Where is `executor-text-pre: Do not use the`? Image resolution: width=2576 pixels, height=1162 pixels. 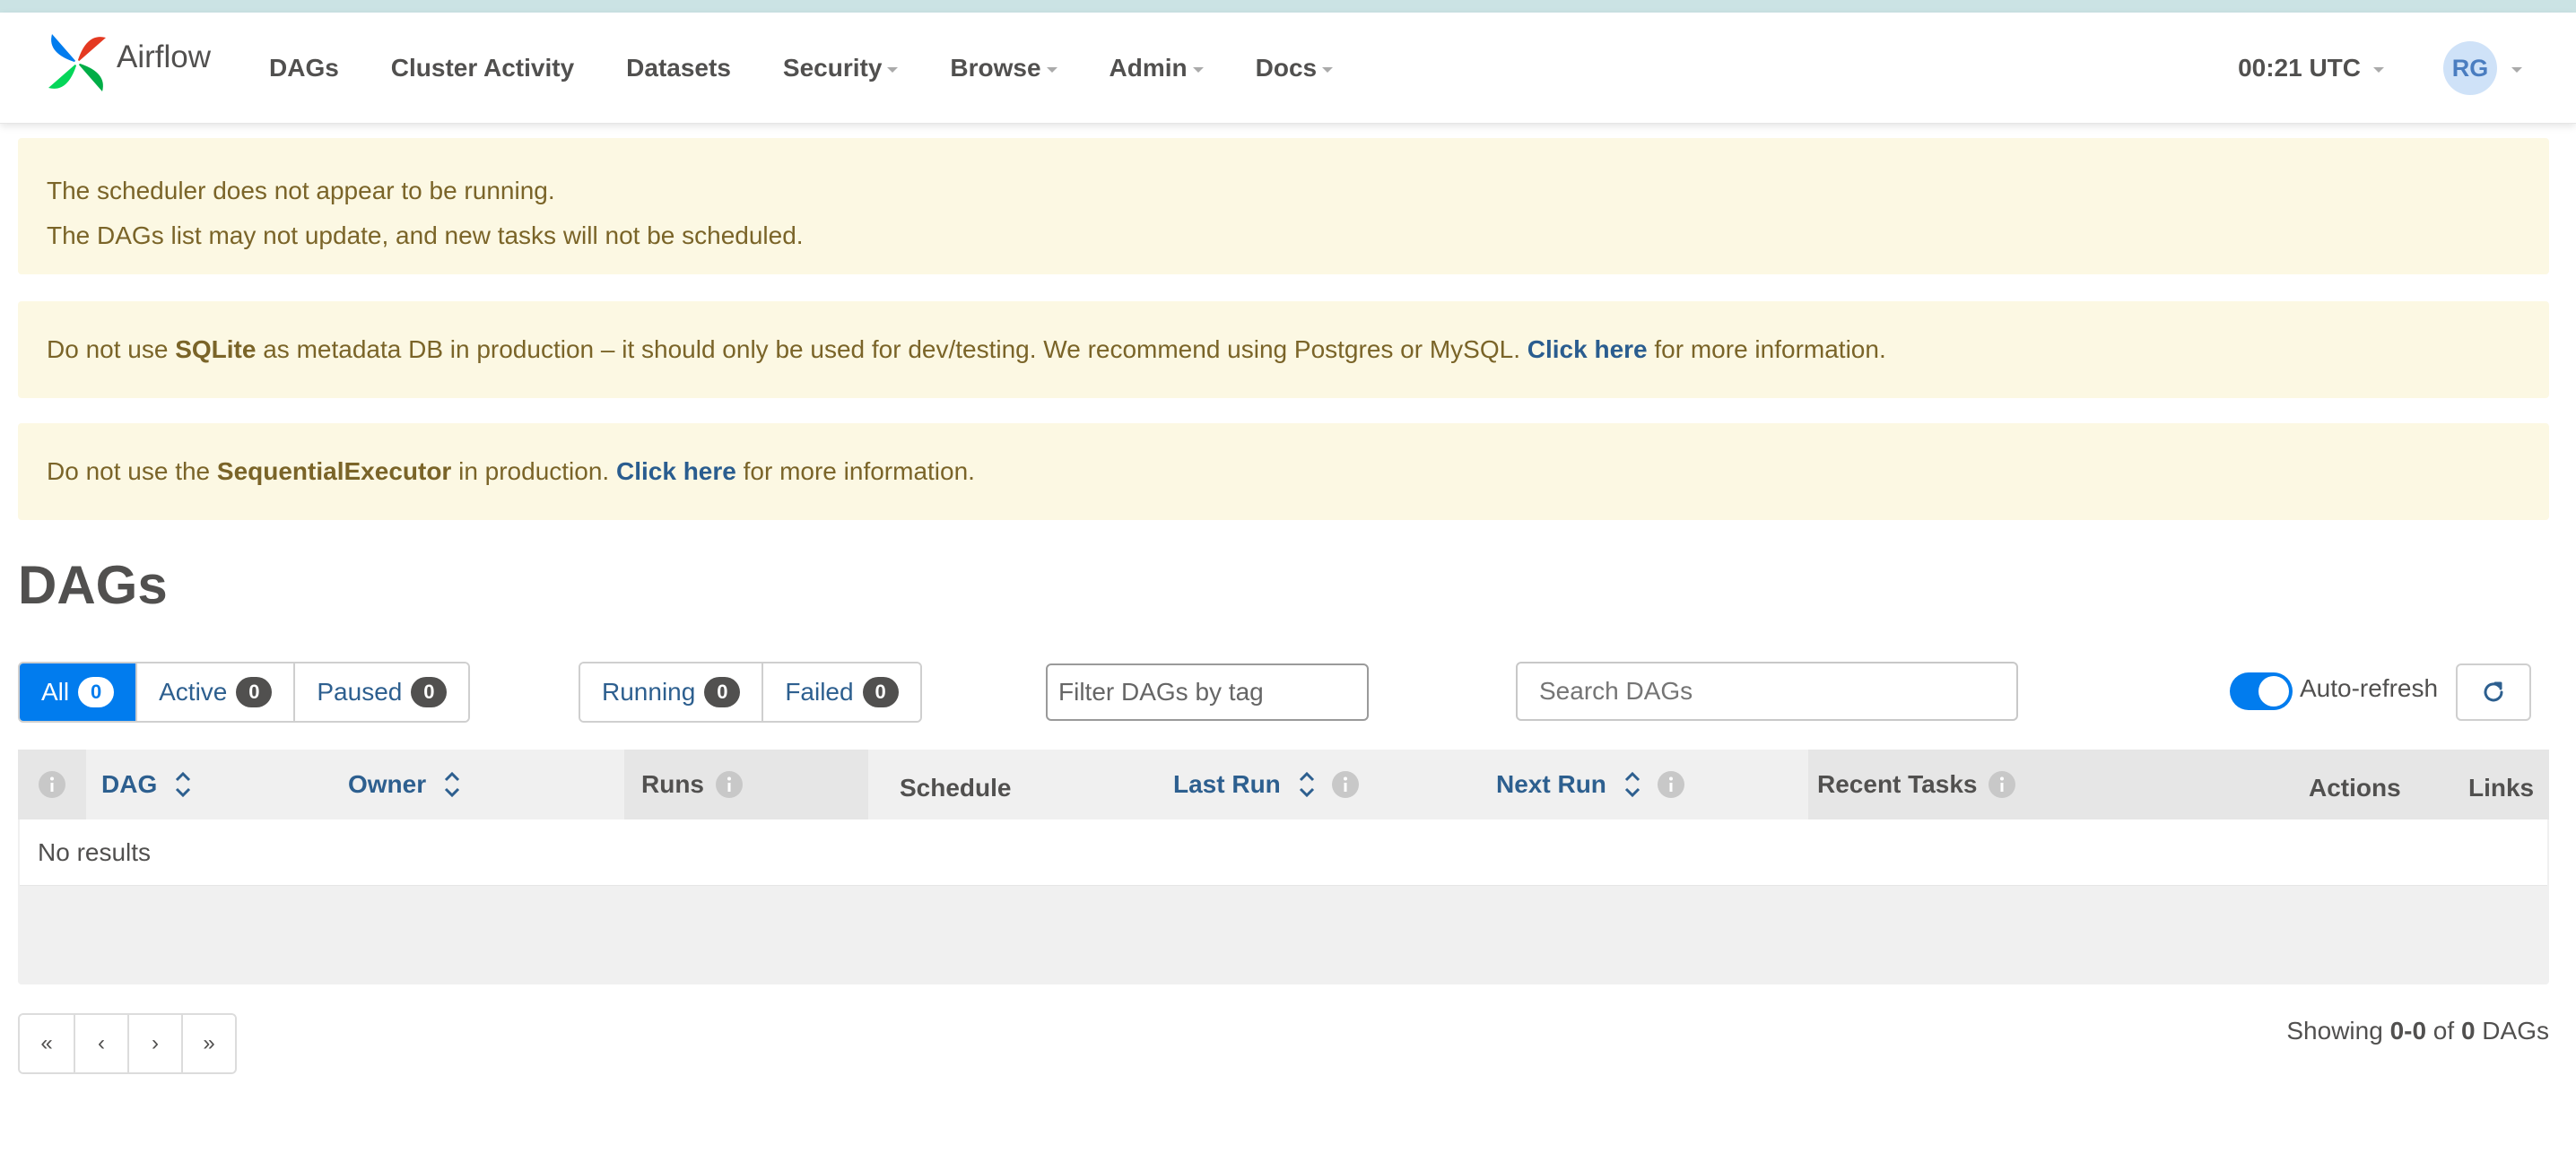
executor-text-pre: Do not use the is located at coordinates (132, 471).